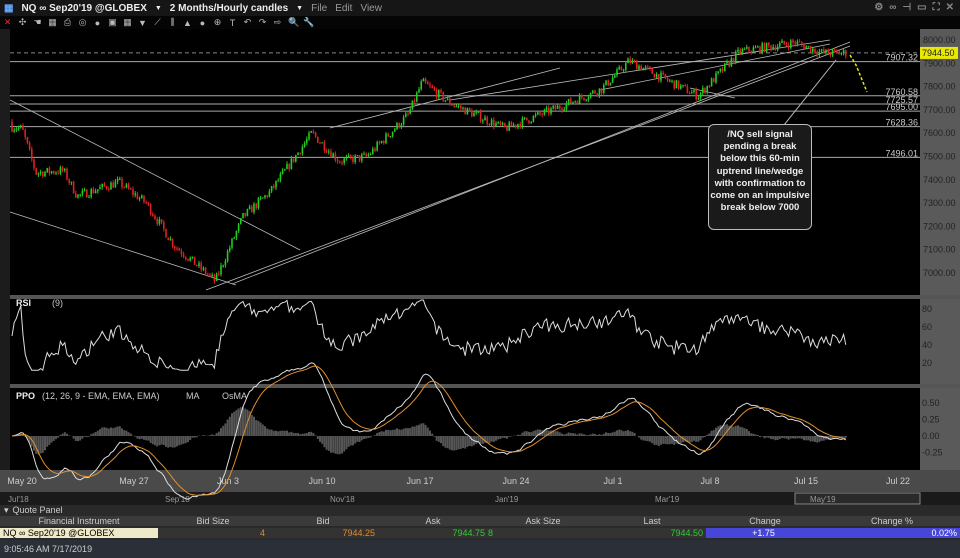  I want to click on col-bid-size: Bid Size, so click(213, 521).